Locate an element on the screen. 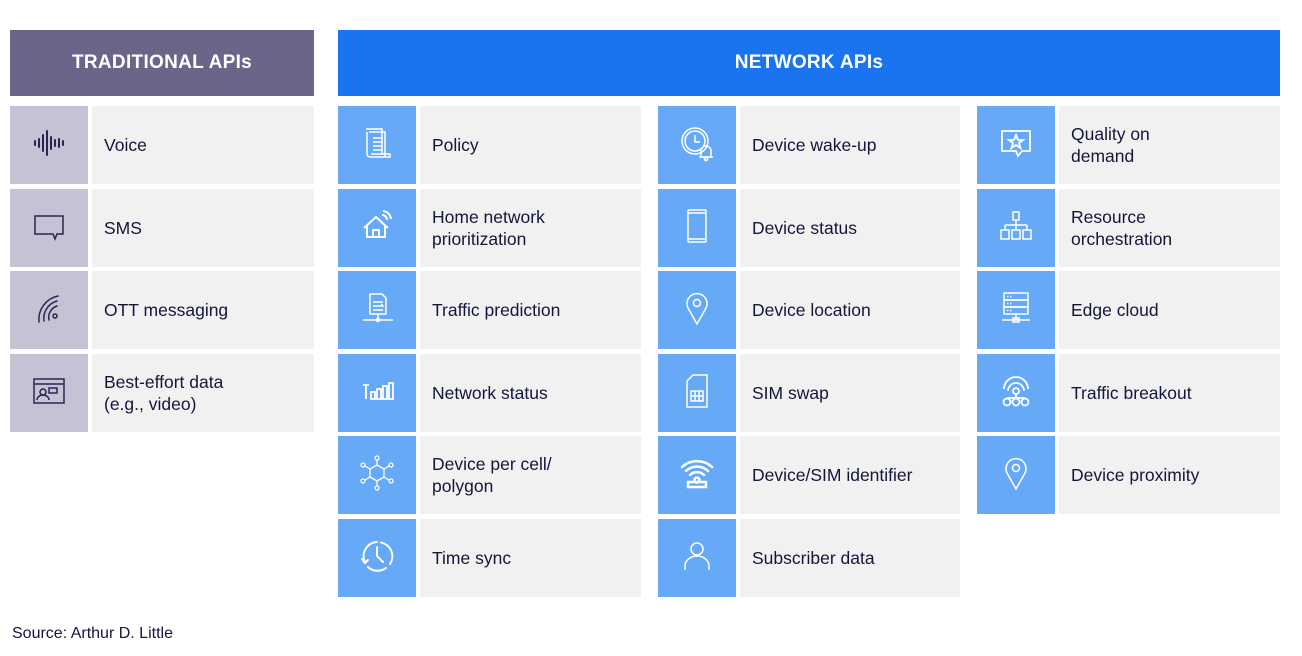 This screenshot has height=656, width=1302. server-rack-icon is located at coordinates (1016, 310).